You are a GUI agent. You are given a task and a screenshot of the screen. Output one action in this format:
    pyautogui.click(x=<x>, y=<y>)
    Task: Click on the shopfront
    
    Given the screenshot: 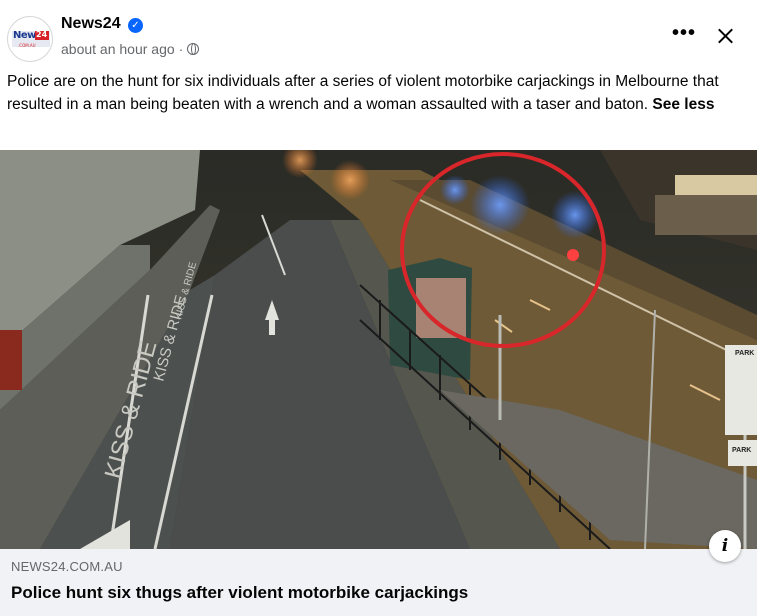 What is the action you would take?
    pyautogui.click(x=706, y=215)
    